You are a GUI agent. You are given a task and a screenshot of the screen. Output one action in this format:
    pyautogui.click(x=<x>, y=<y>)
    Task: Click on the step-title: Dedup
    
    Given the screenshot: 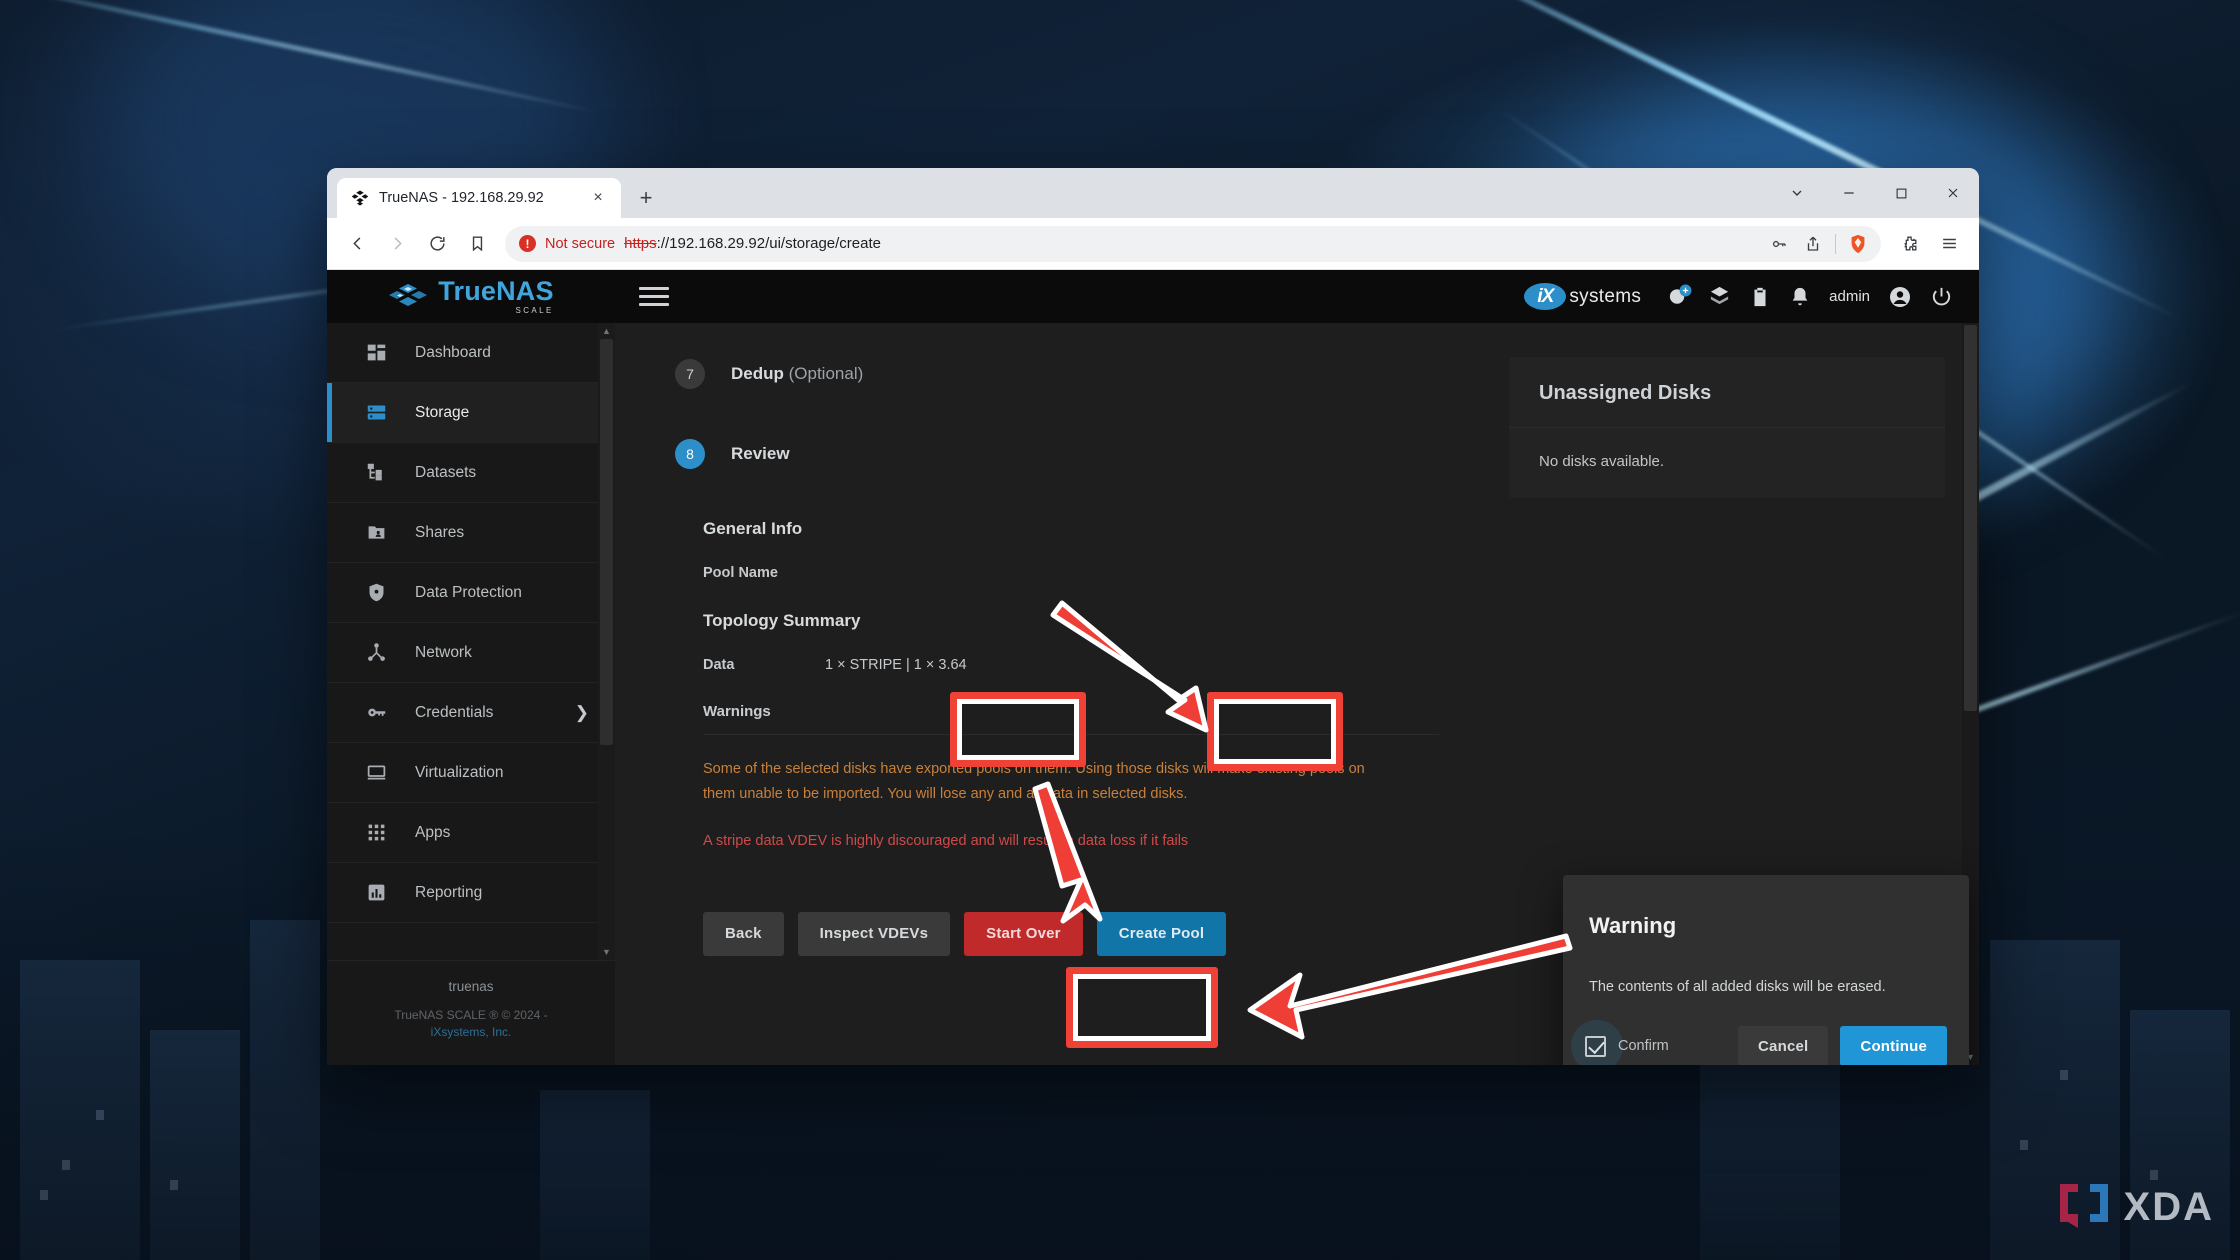 What is the action you would take?
    pyautogui.click(x=757, y=373)
    